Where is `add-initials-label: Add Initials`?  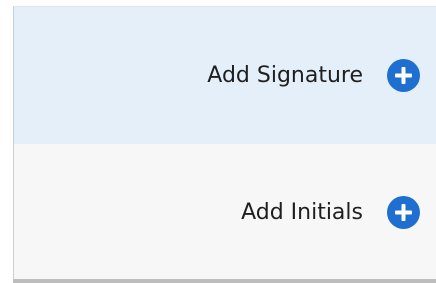 add-initials-label: Add Initials is located at coordinates (302, 212).